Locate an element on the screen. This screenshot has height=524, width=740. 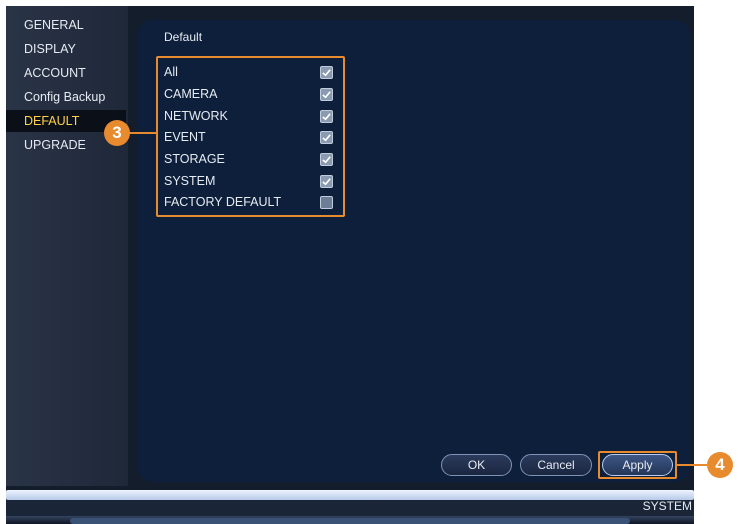
checkbox-system is located at coordinates (326, 181).